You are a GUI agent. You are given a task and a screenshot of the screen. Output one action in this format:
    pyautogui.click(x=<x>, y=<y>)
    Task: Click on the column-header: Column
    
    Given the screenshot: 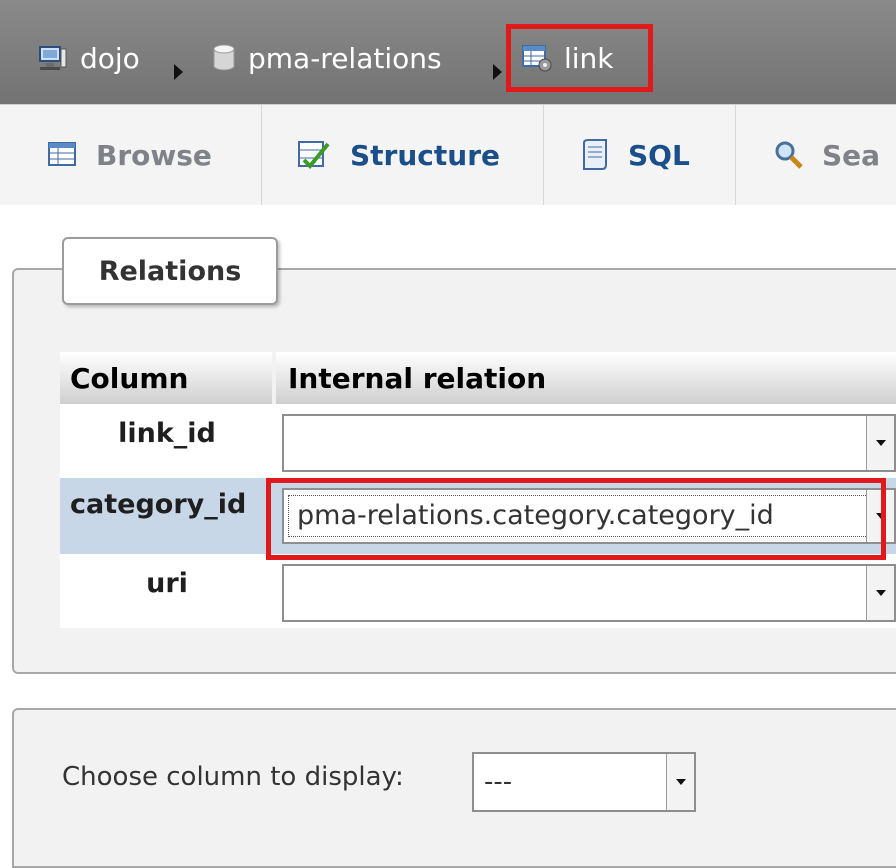 What is the action you would take?
    pyautogui.click(x=167, y=378)
    